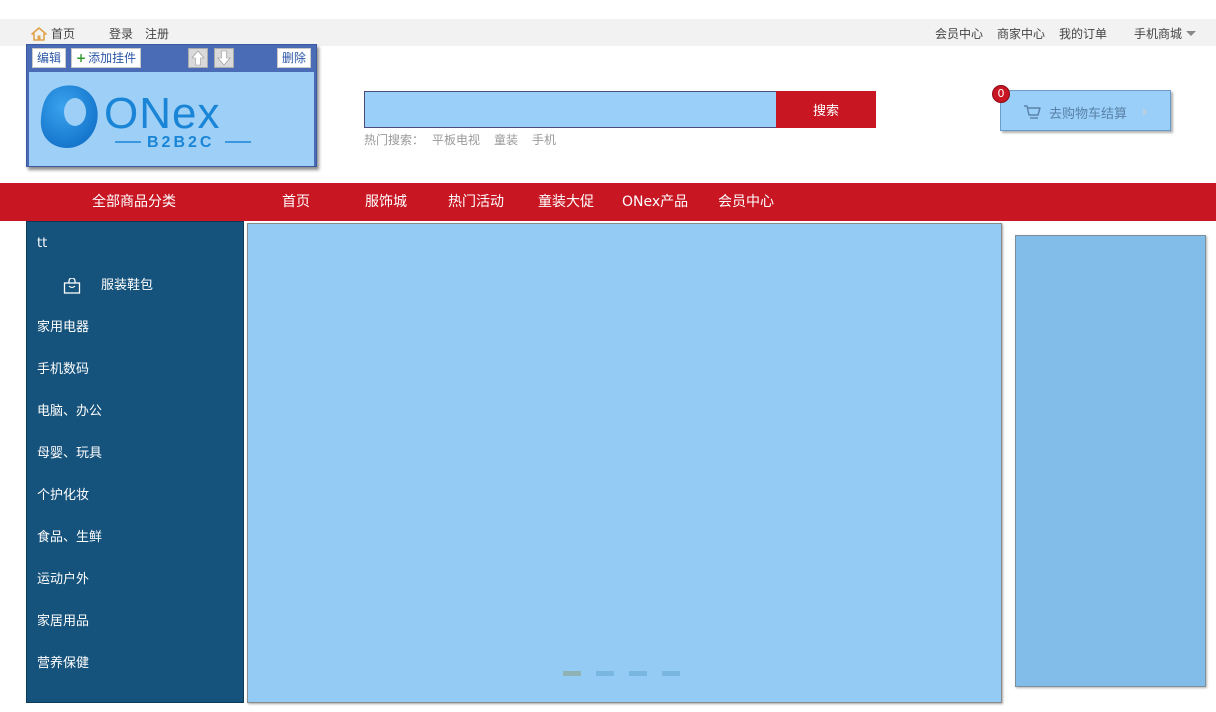  I want to click on all-categories-button: 全部商品分类, so click(134, 202).